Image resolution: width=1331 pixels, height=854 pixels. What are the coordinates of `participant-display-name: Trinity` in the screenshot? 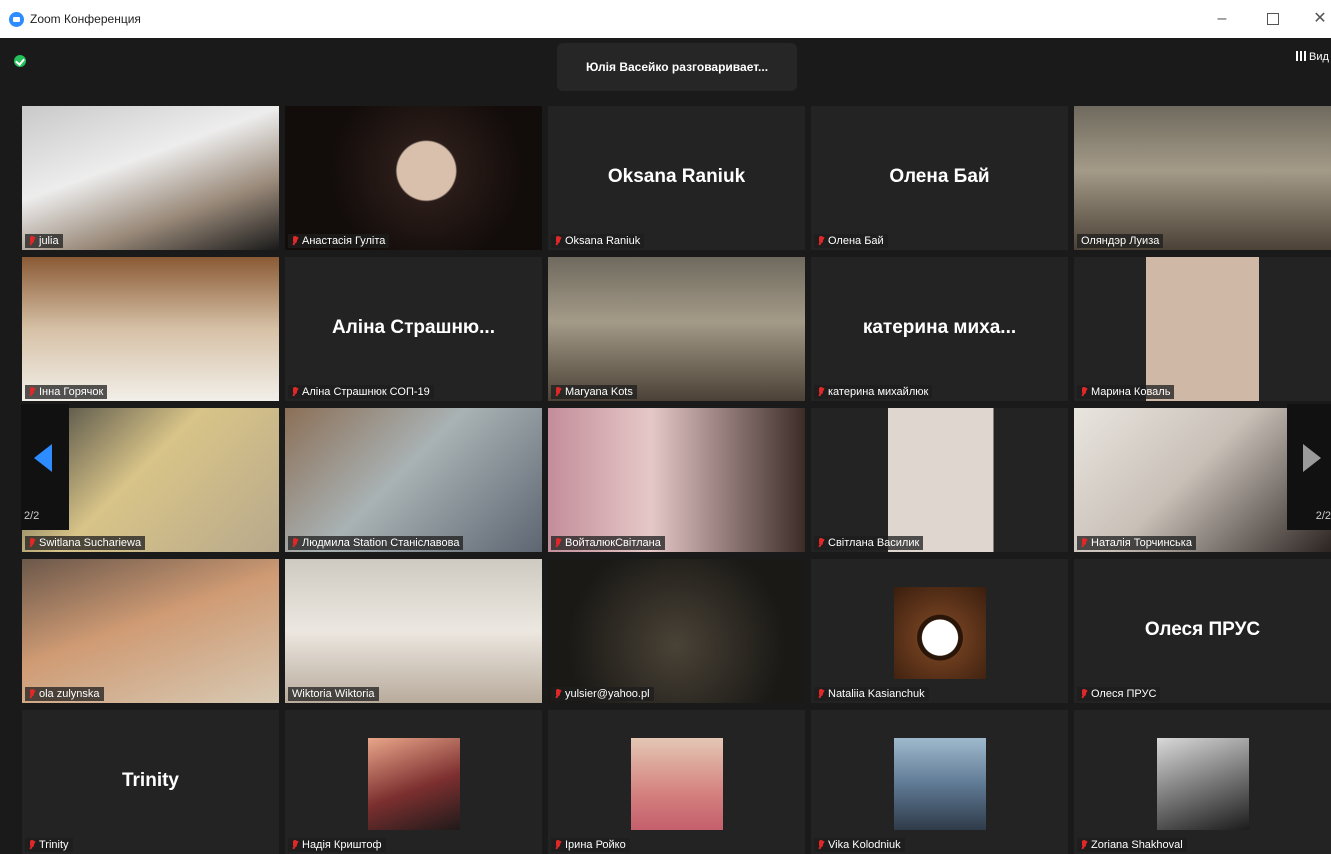 It's located at (150, 780).